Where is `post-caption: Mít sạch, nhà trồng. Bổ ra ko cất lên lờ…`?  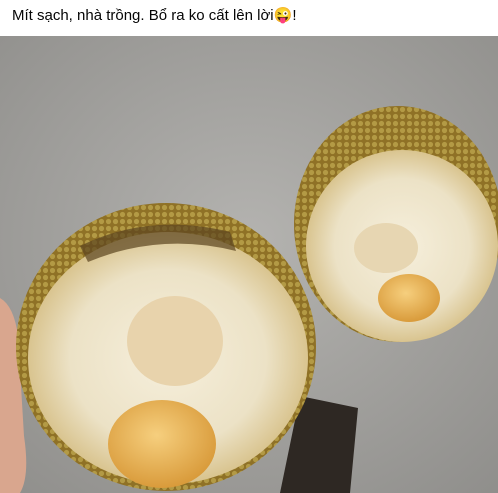 post-caption: Mít sạch, nhà trồng. Bổ ra ko cất lên lờ… is located at coordinates (154, 15).